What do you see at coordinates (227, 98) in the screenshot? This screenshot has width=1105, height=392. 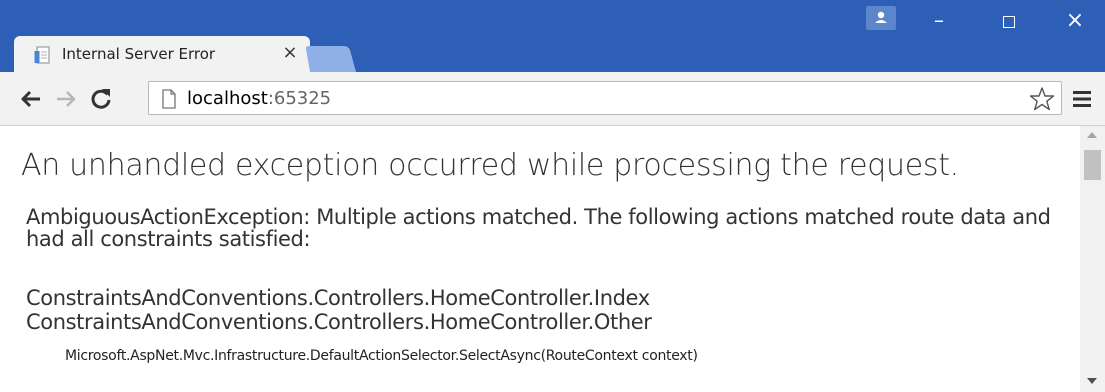 I see `url-host: localhost` at bounding box center [227, 98].